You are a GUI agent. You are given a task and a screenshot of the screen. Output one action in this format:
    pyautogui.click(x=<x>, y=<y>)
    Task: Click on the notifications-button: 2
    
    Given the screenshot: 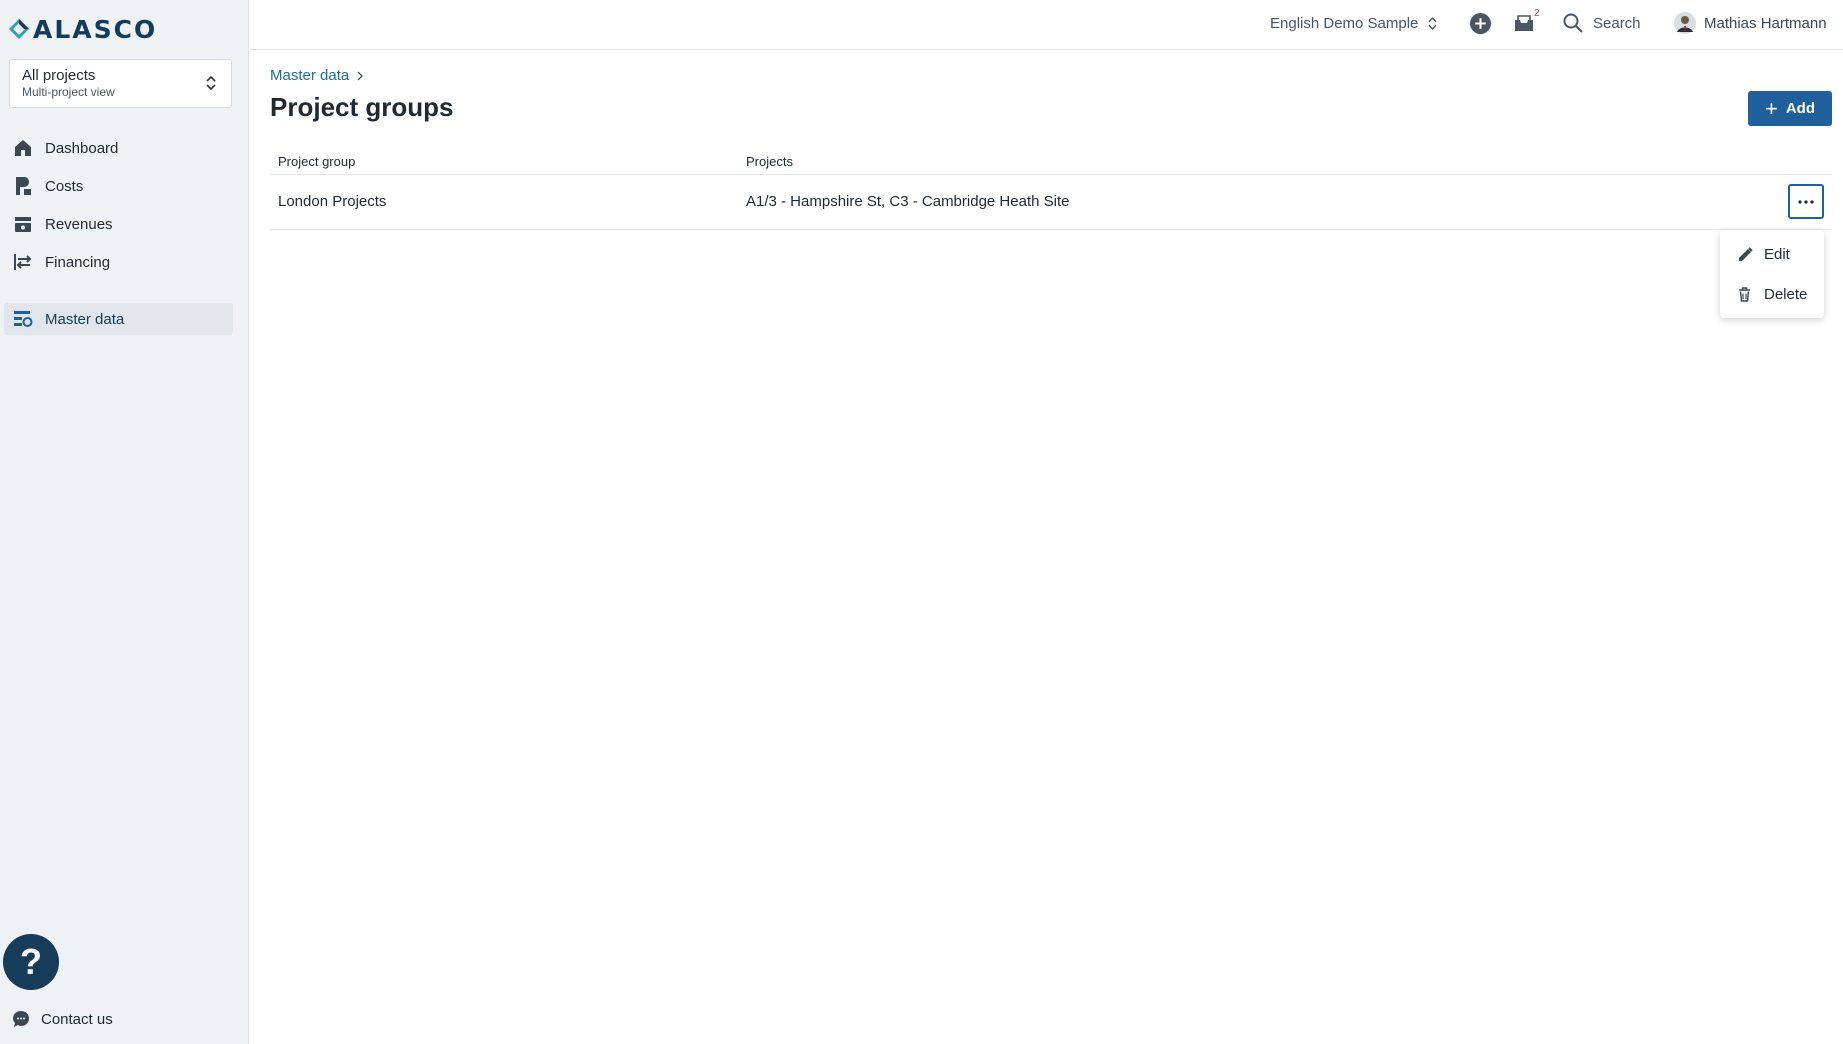 What is the action you would take?
    pyautogui.click(x=1529, y=23)
    